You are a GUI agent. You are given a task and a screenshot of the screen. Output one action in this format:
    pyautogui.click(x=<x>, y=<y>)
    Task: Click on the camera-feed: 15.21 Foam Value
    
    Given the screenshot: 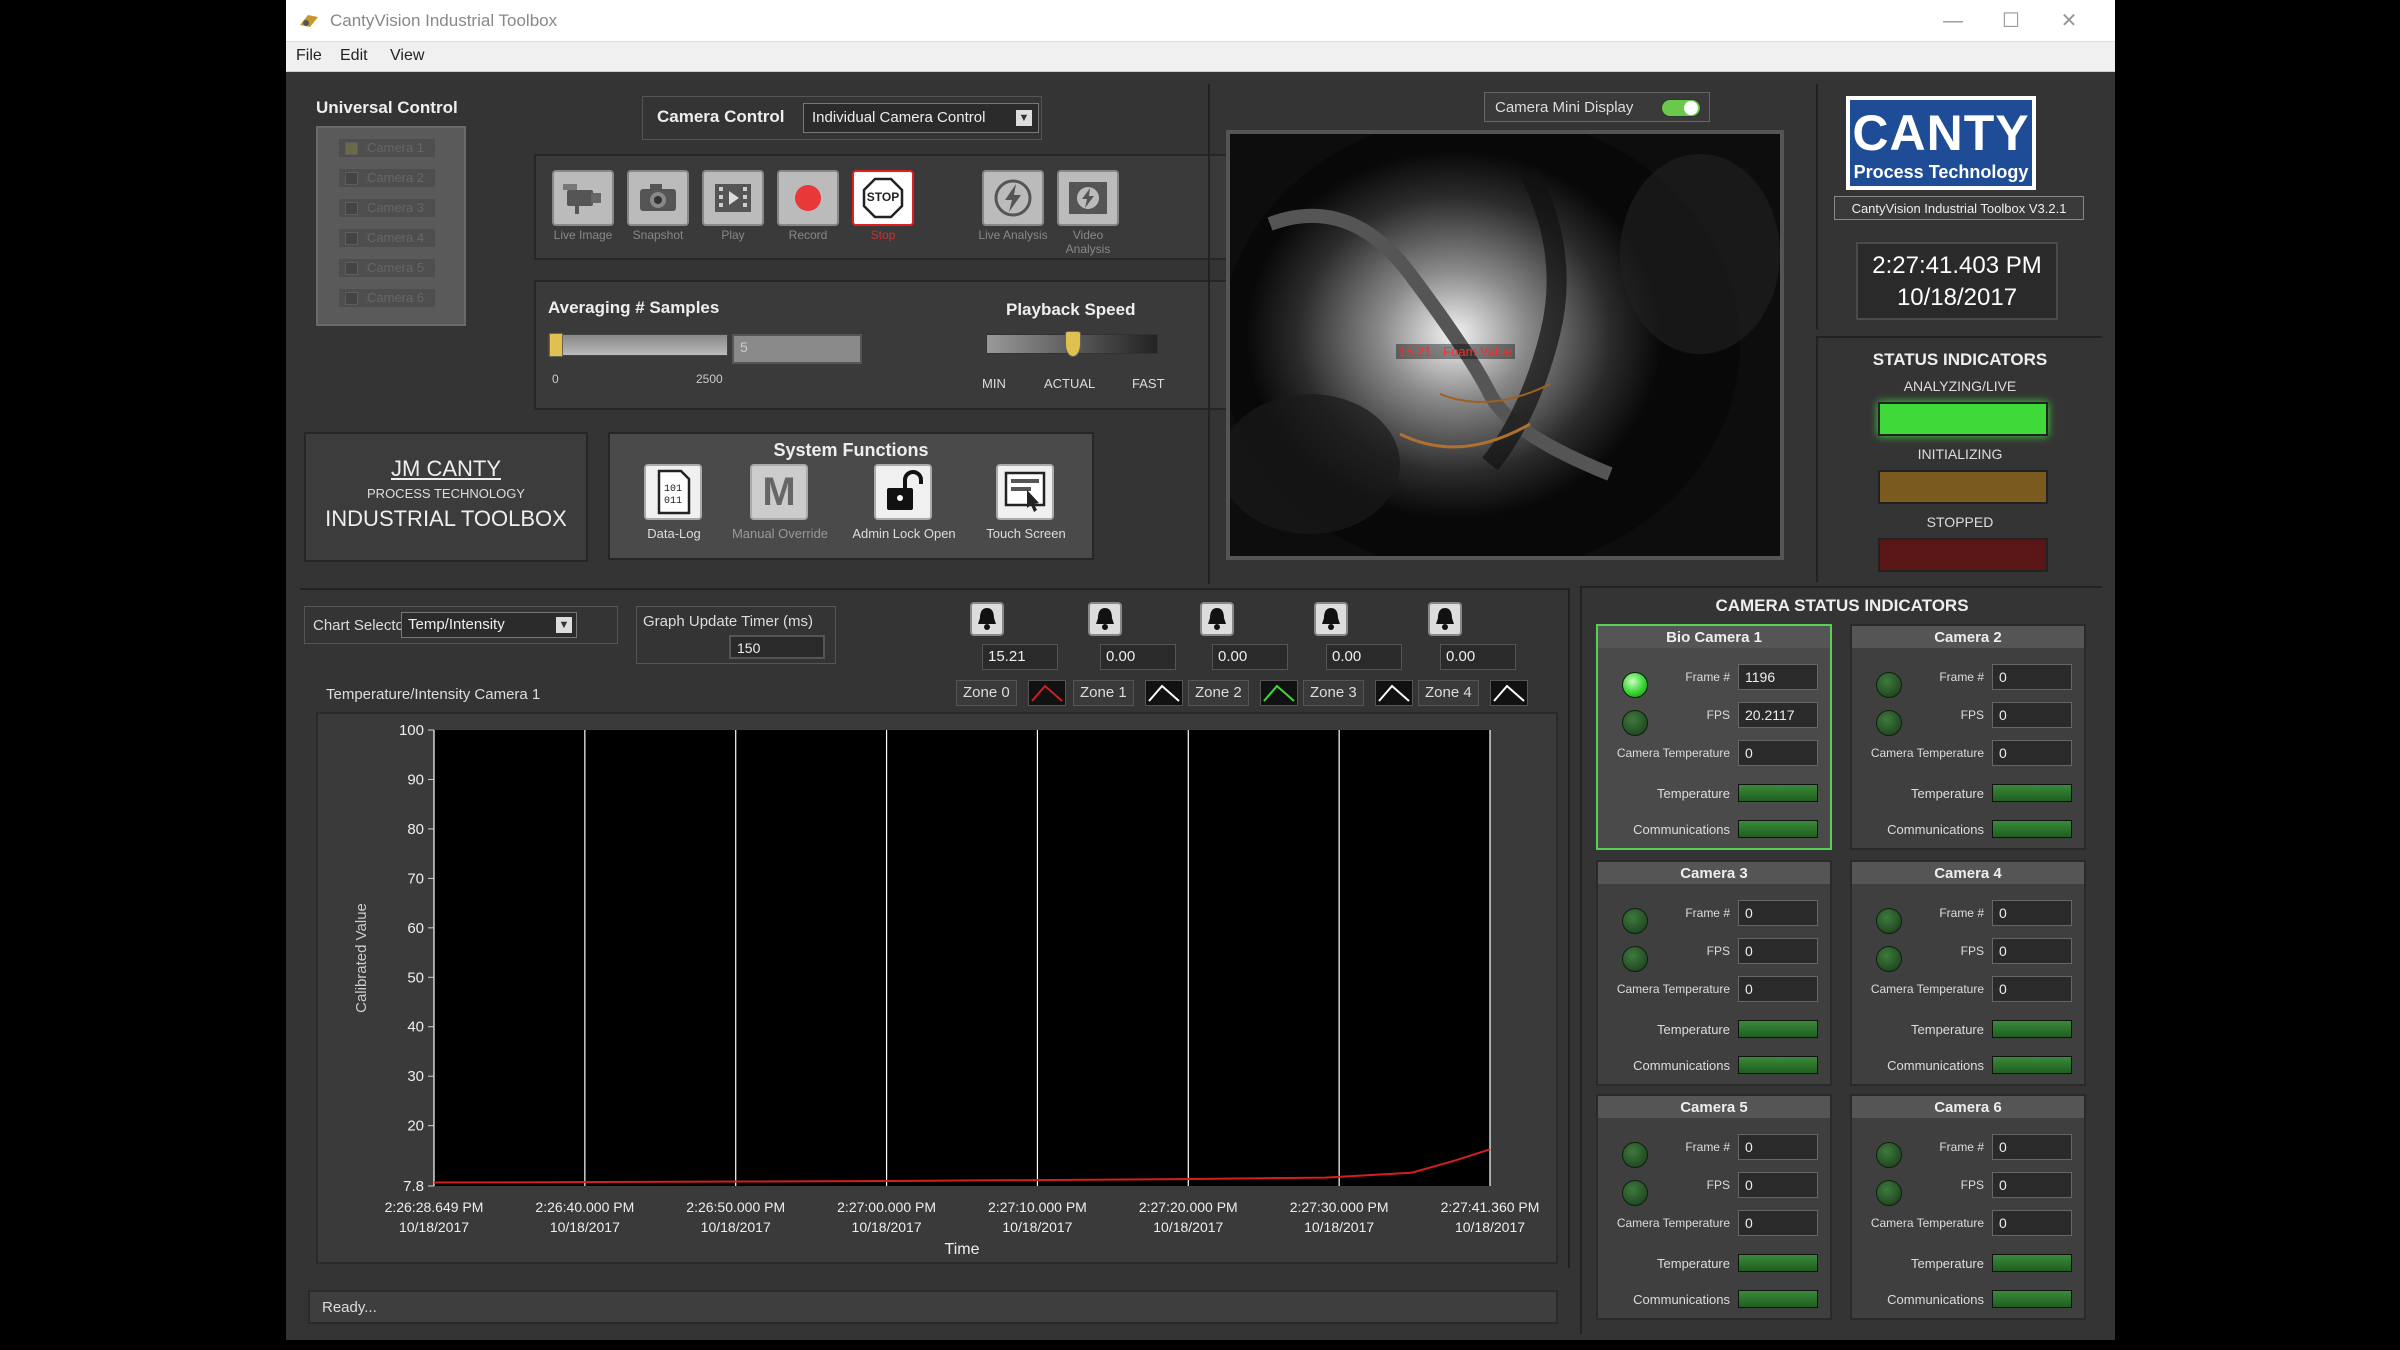 What is the action you would take?
    pyautogui.click(x=1505, y=345)
    